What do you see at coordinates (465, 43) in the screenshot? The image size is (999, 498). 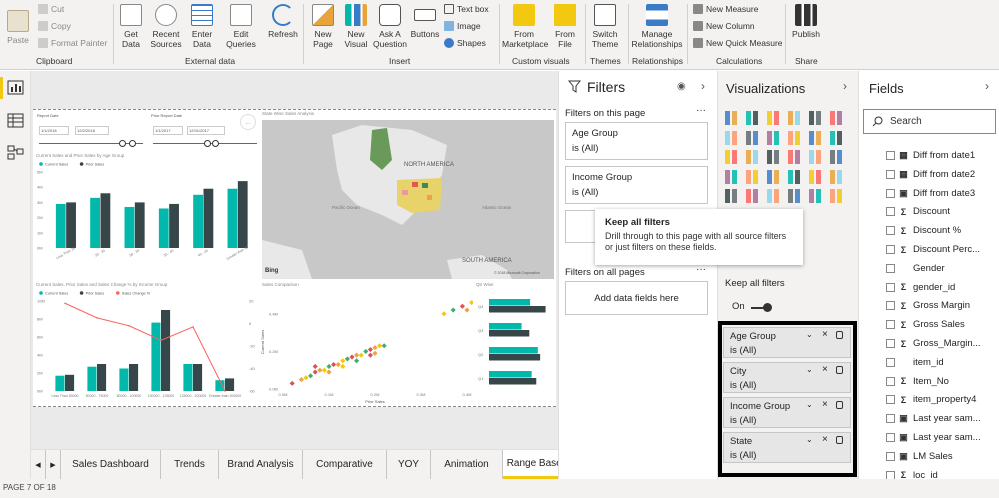 I see `shapes-button: Shapes` at bounding box center [465, 43].